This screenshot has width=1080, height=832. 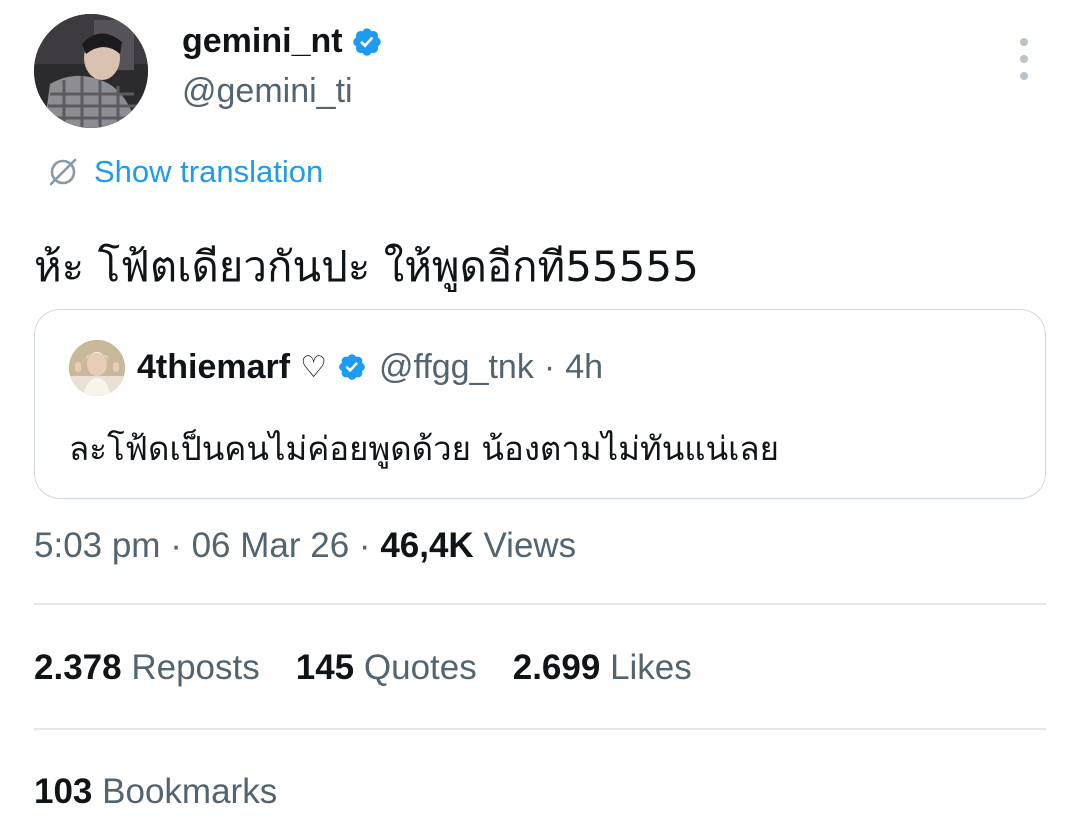 What do you see at coordinates (97, 368) in the screenshot?
I see `quoted-author-avatar` at bounding box center [97, 368].